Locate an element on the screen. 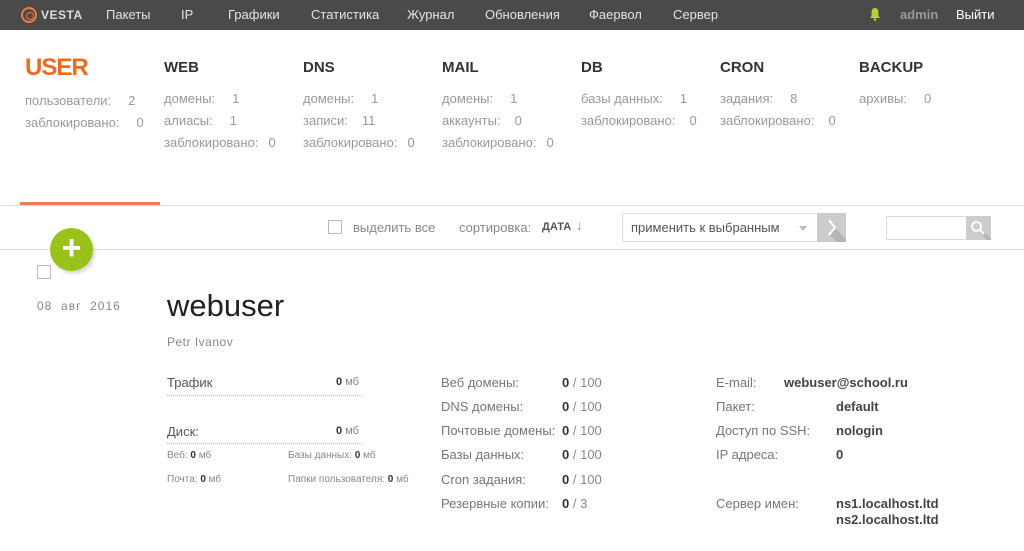 The height and width of the screenshot is (551, 1024). stat-web: WEB домены: 1 алиасы: 1 заблокировано: 0 is located at coordinates (220, 102).